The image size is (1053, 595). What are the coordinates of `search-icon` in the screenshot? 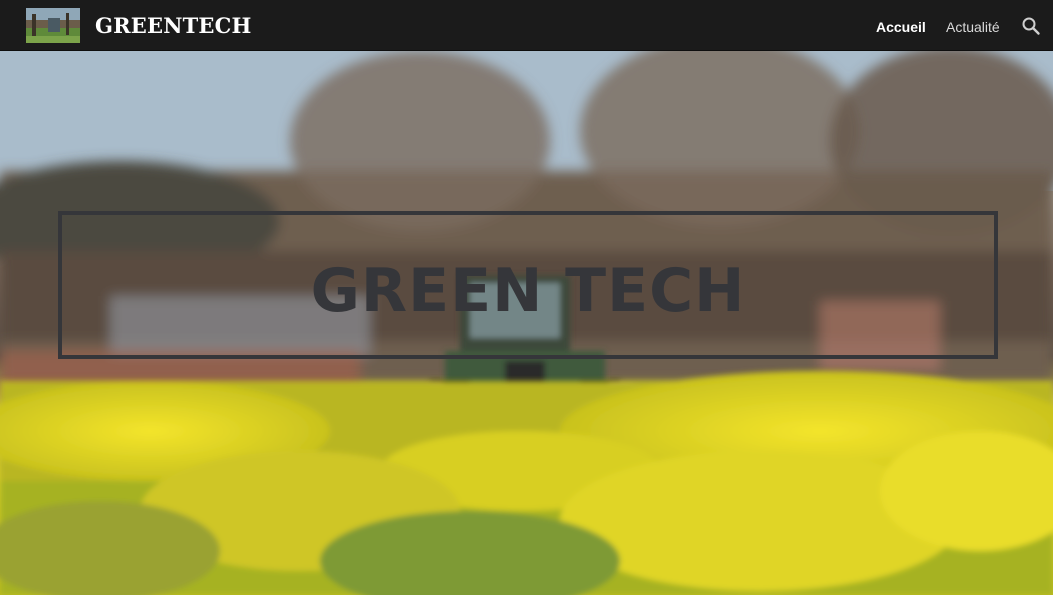 It's located at (1031, 26).